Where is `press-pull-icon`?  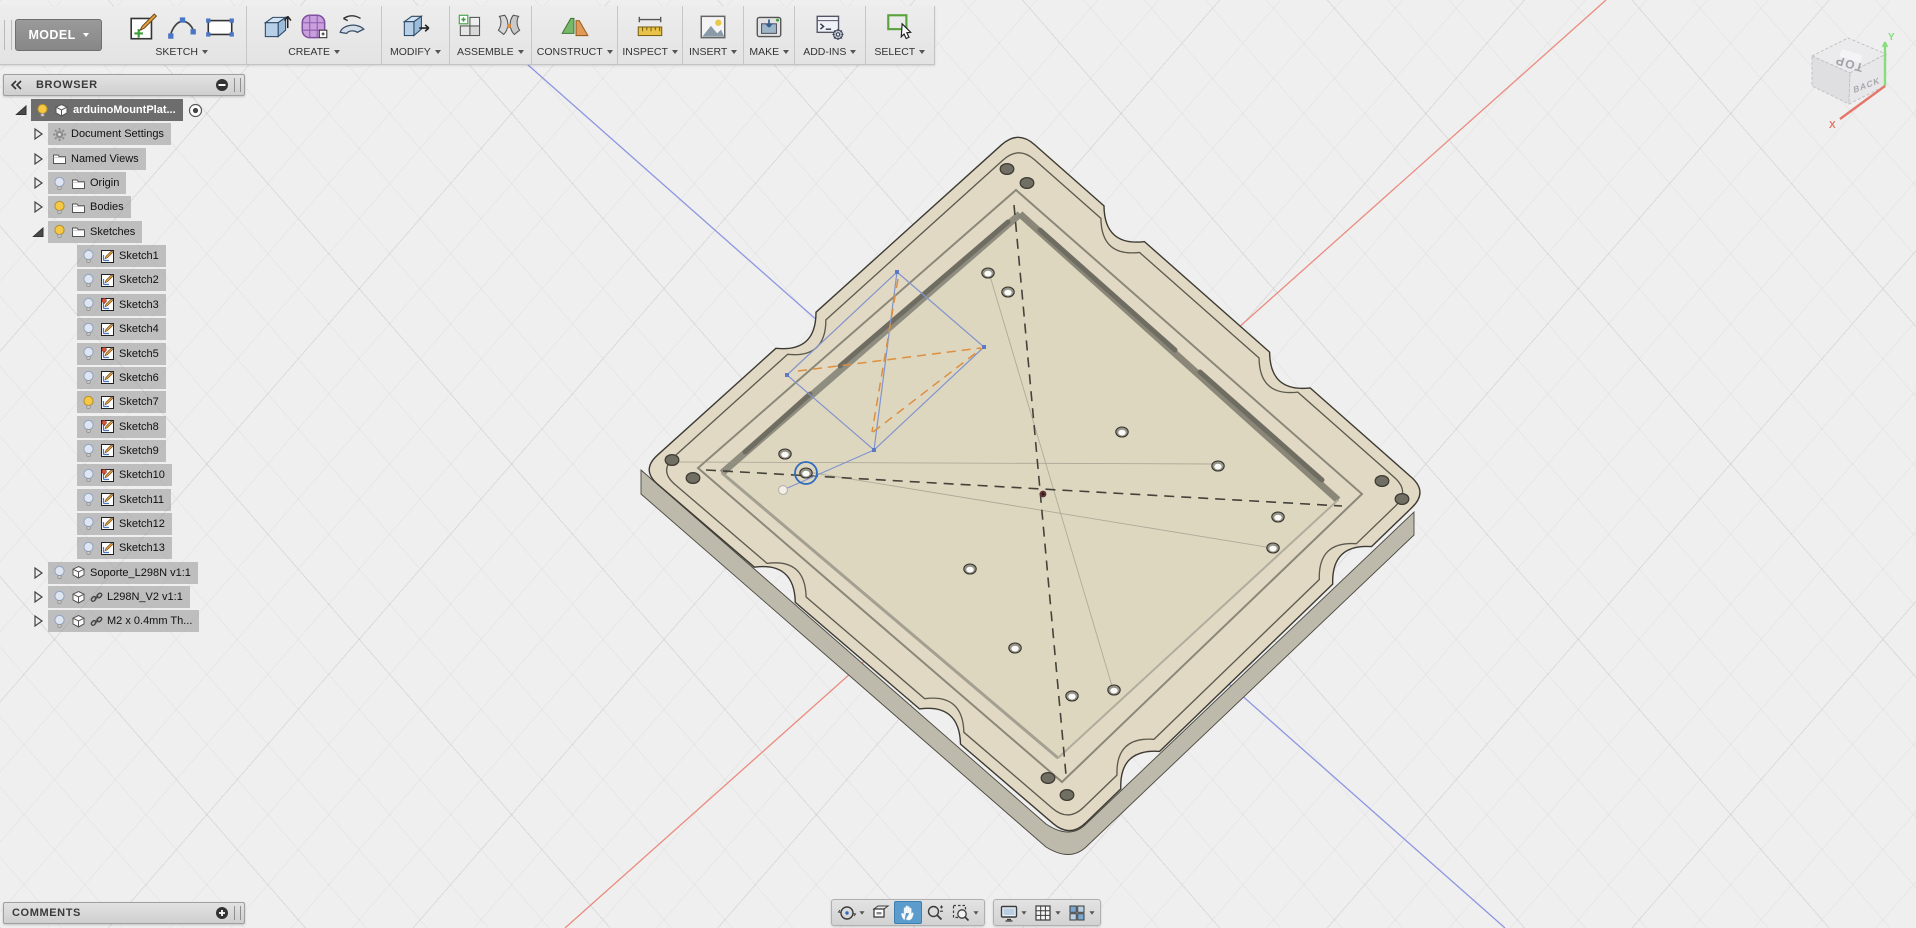 press-pull-icon is located at coordinates (415, 27).